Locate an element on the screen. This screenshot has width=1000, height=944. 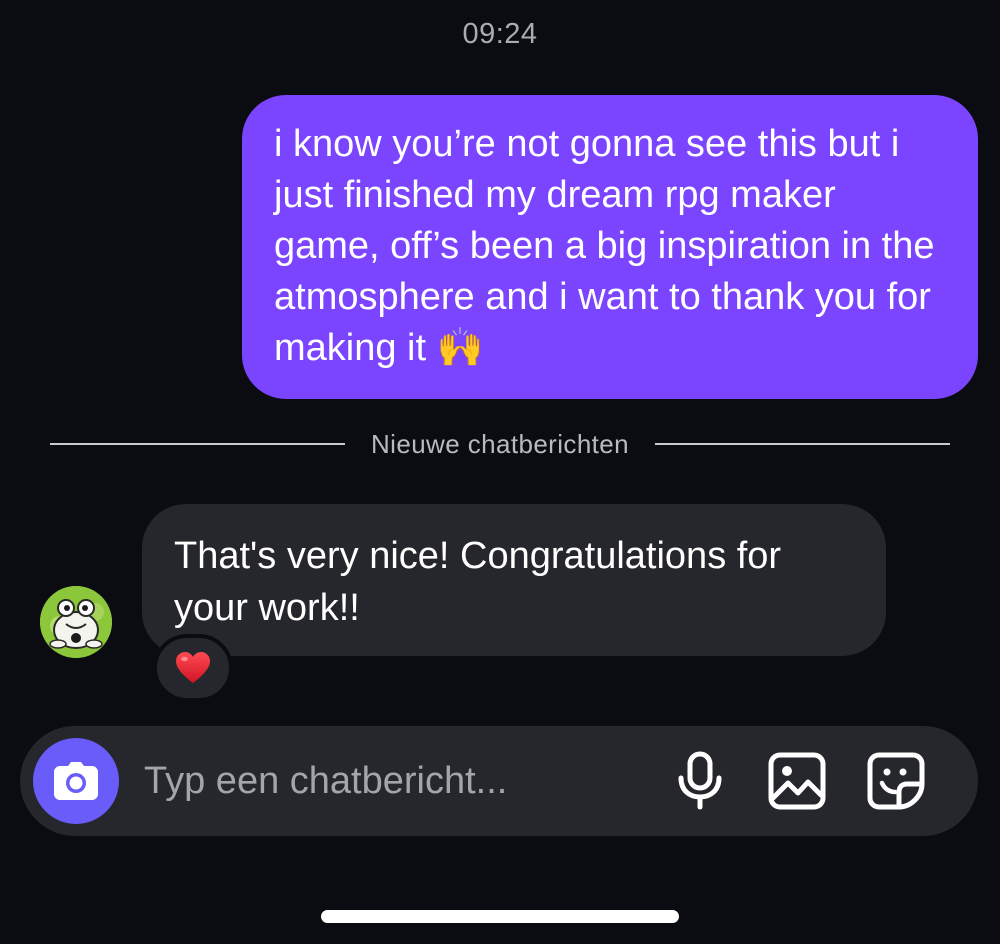
home-indicator is located at coordinates (500, 916).